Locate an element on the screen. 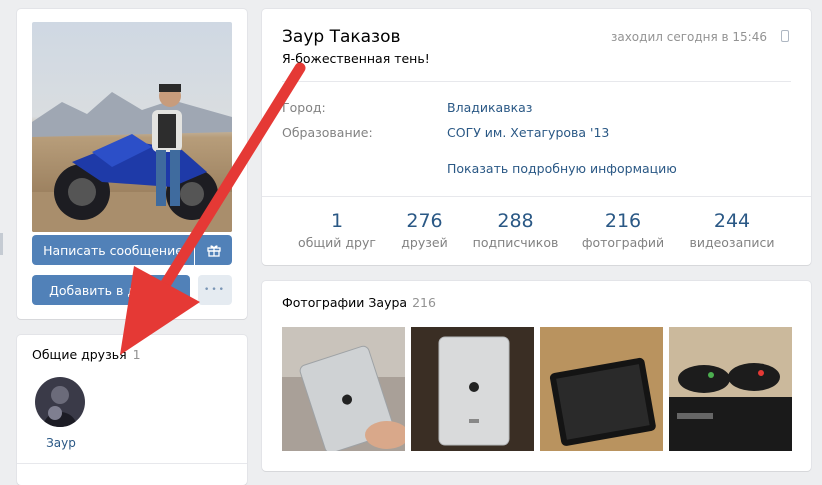  more-icon: ••• is located at coordinates (215, 290).